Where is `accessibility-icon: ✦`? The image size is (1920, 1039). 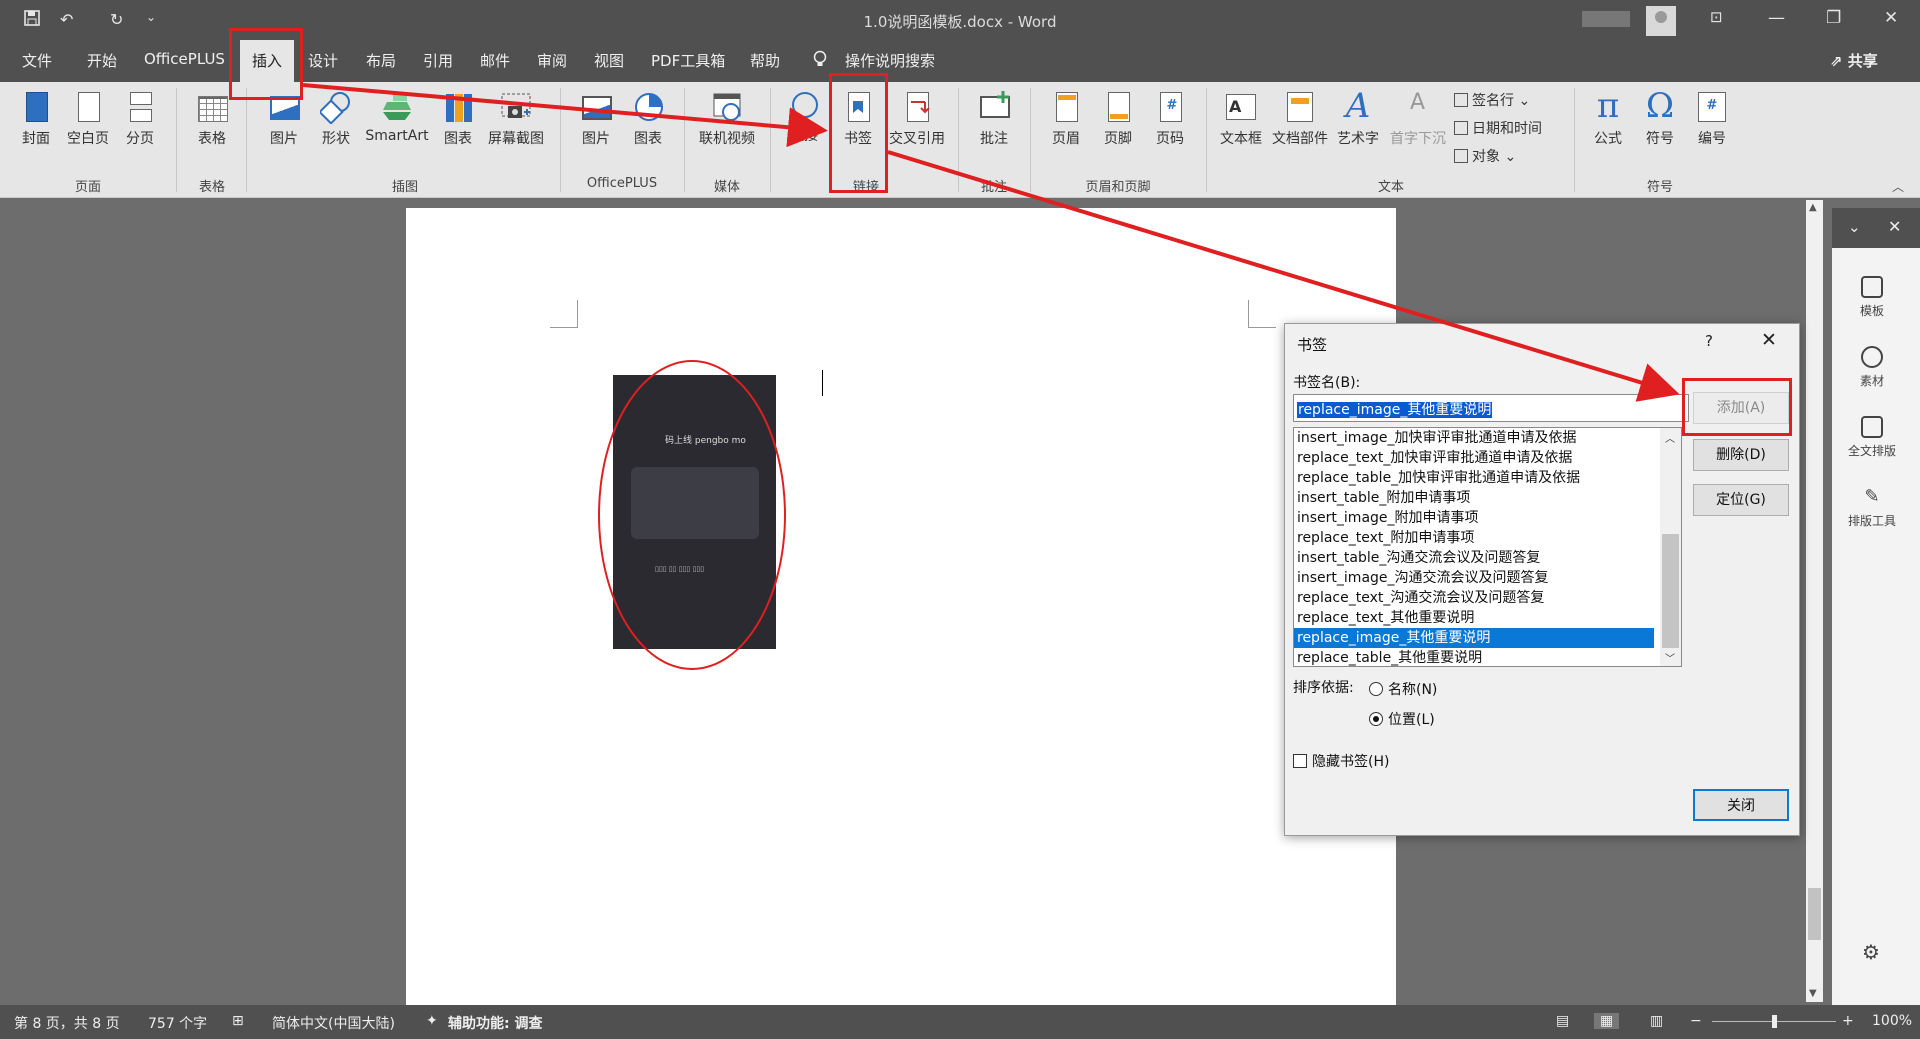 accessibility-icon: ✦ is located at coordinates (432, 1021).